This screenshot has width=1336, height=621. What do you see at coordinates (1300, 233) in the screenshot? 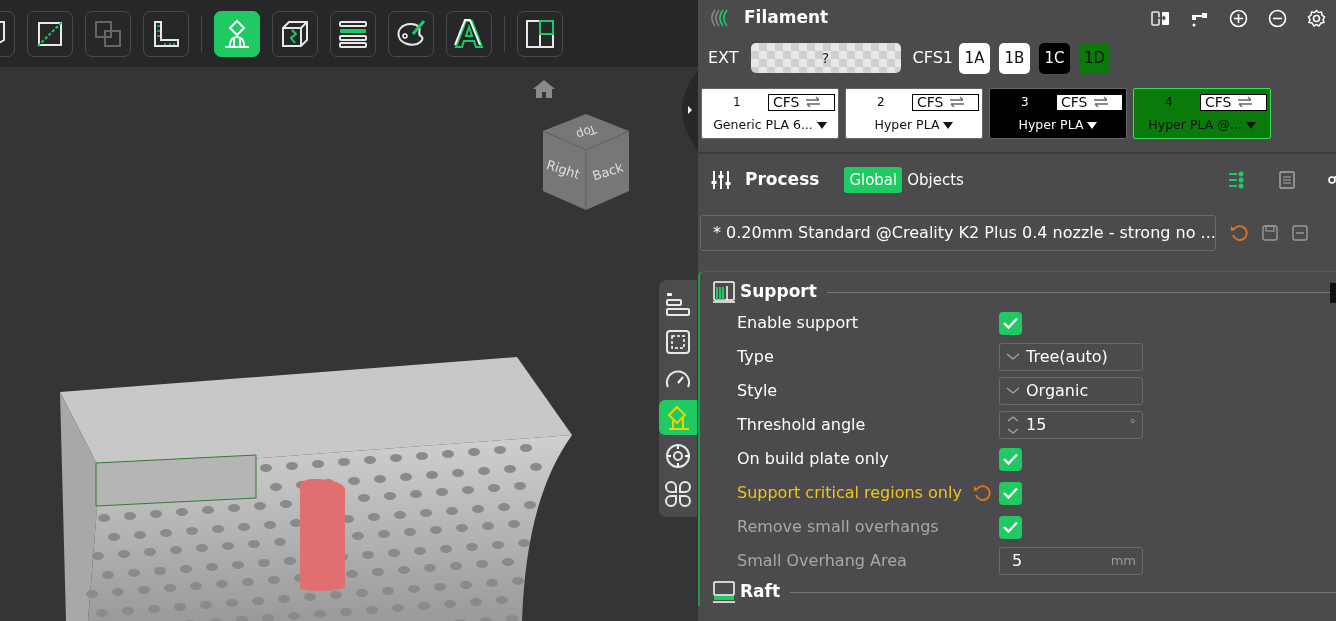
I see `delete-icon` at bounding box center [1300, 233].